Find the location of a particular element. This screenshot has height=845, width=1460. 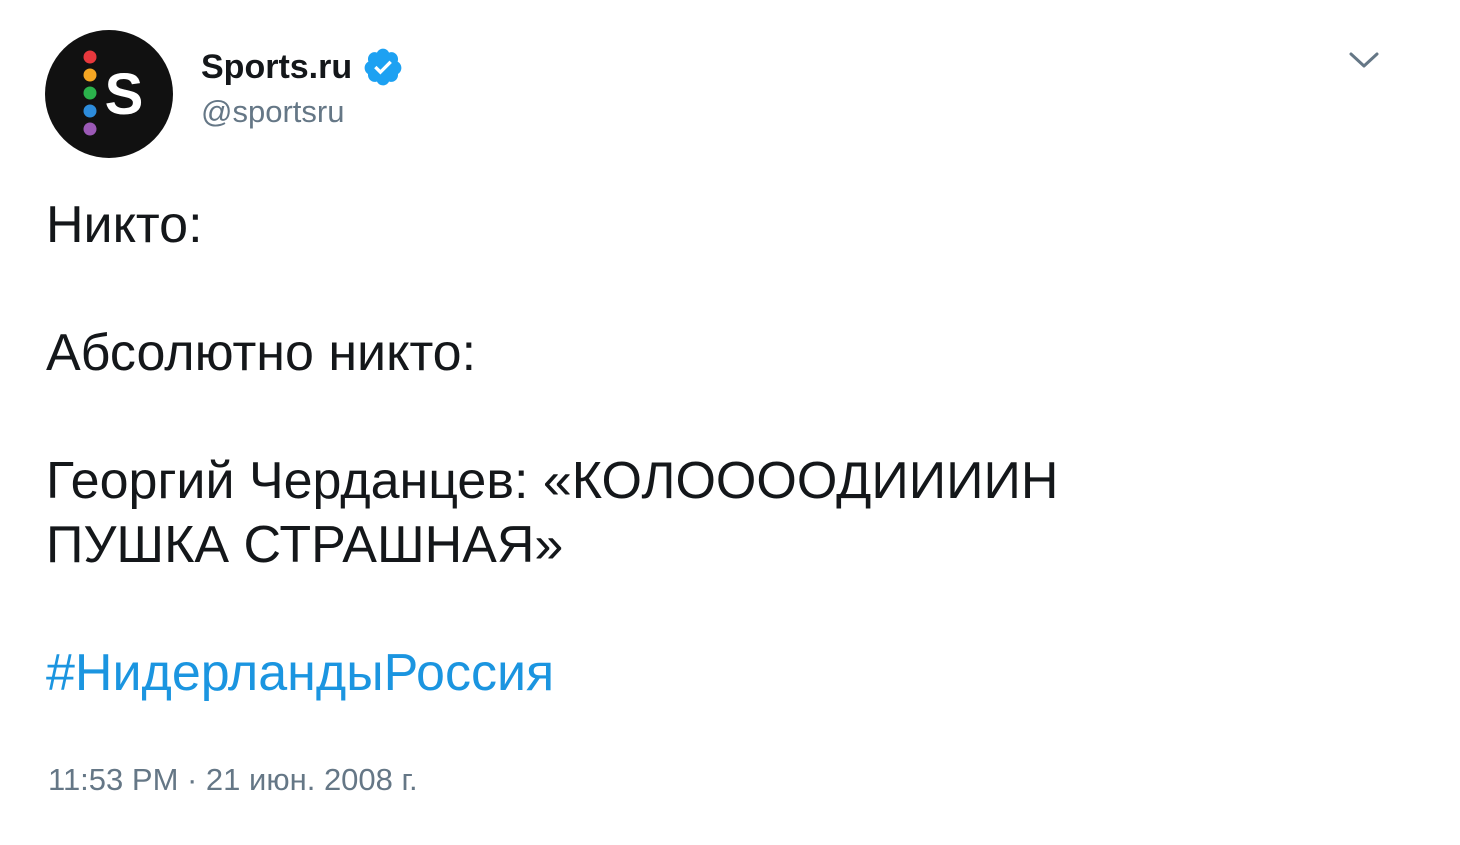

tweet-line: Никто: is located at coordinates (124, 225).